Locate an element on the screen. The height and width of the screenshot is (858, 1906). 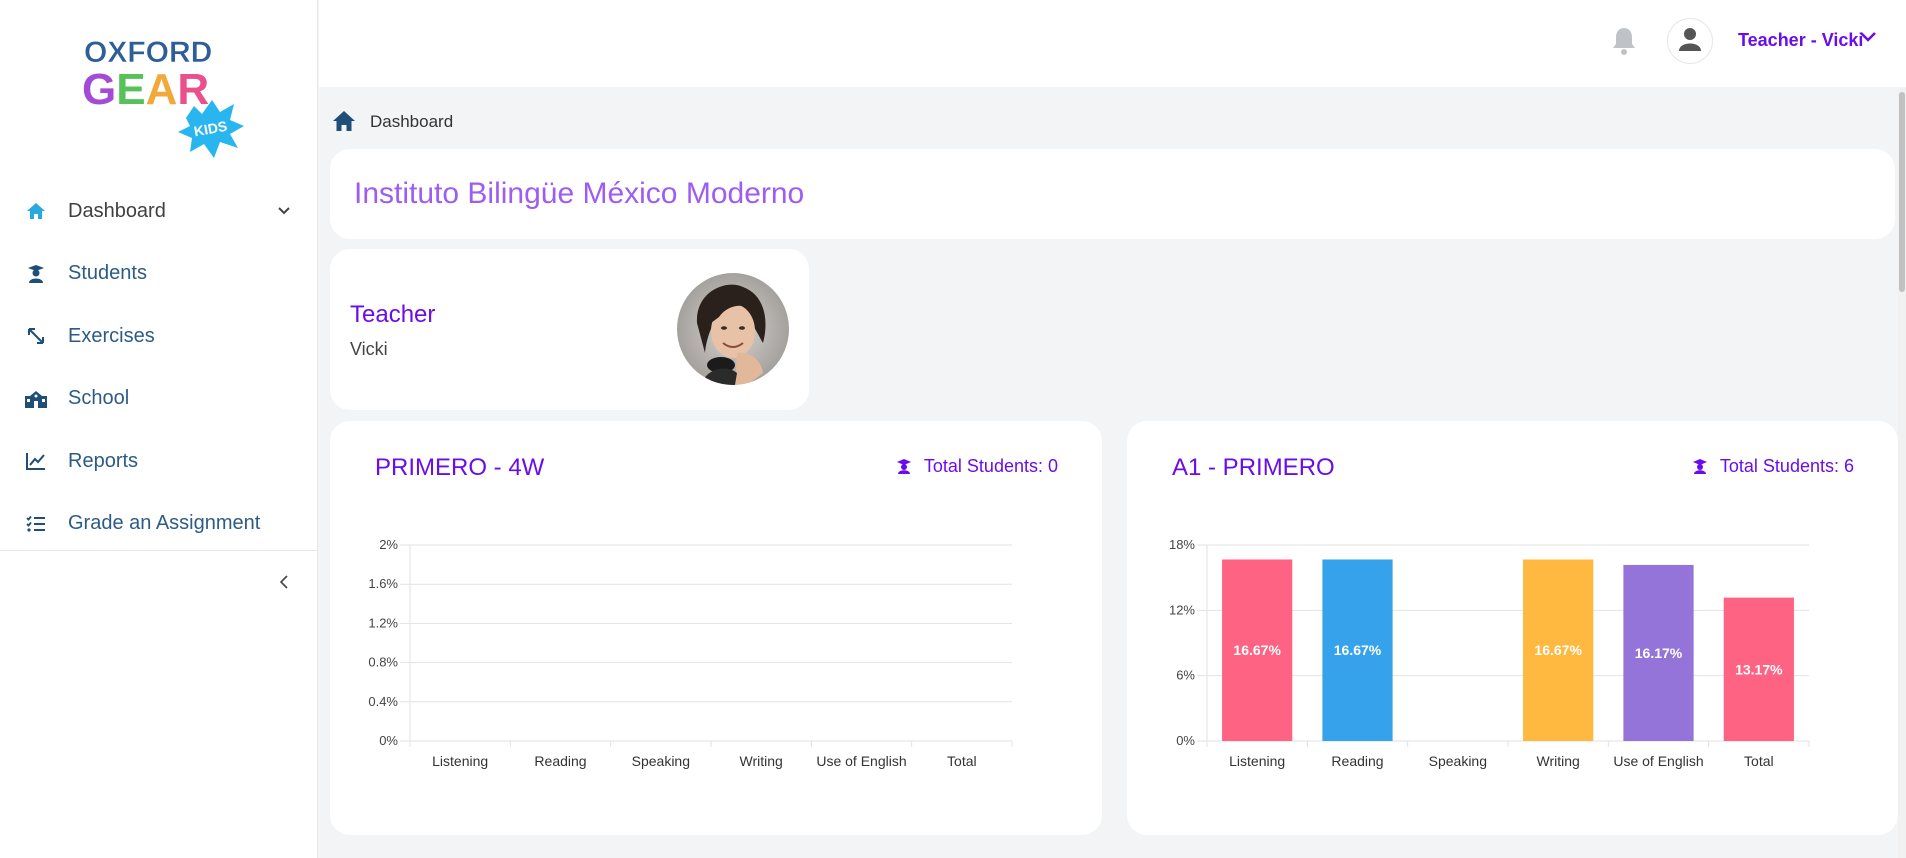
sidebar-item-label: Grade an Assignment is located at coordinates (164, 523).